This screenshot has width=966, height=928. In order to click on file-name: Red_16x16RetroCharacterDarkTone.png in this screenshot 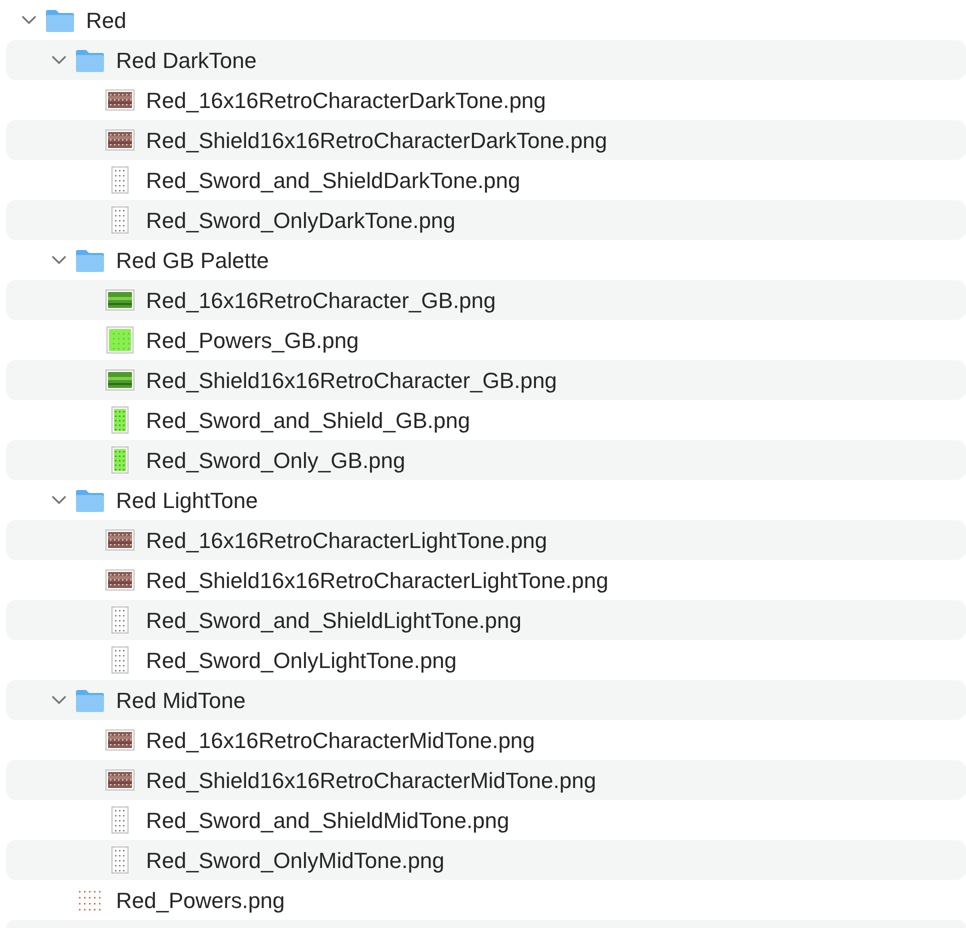, I will do `click(346, 100)`.